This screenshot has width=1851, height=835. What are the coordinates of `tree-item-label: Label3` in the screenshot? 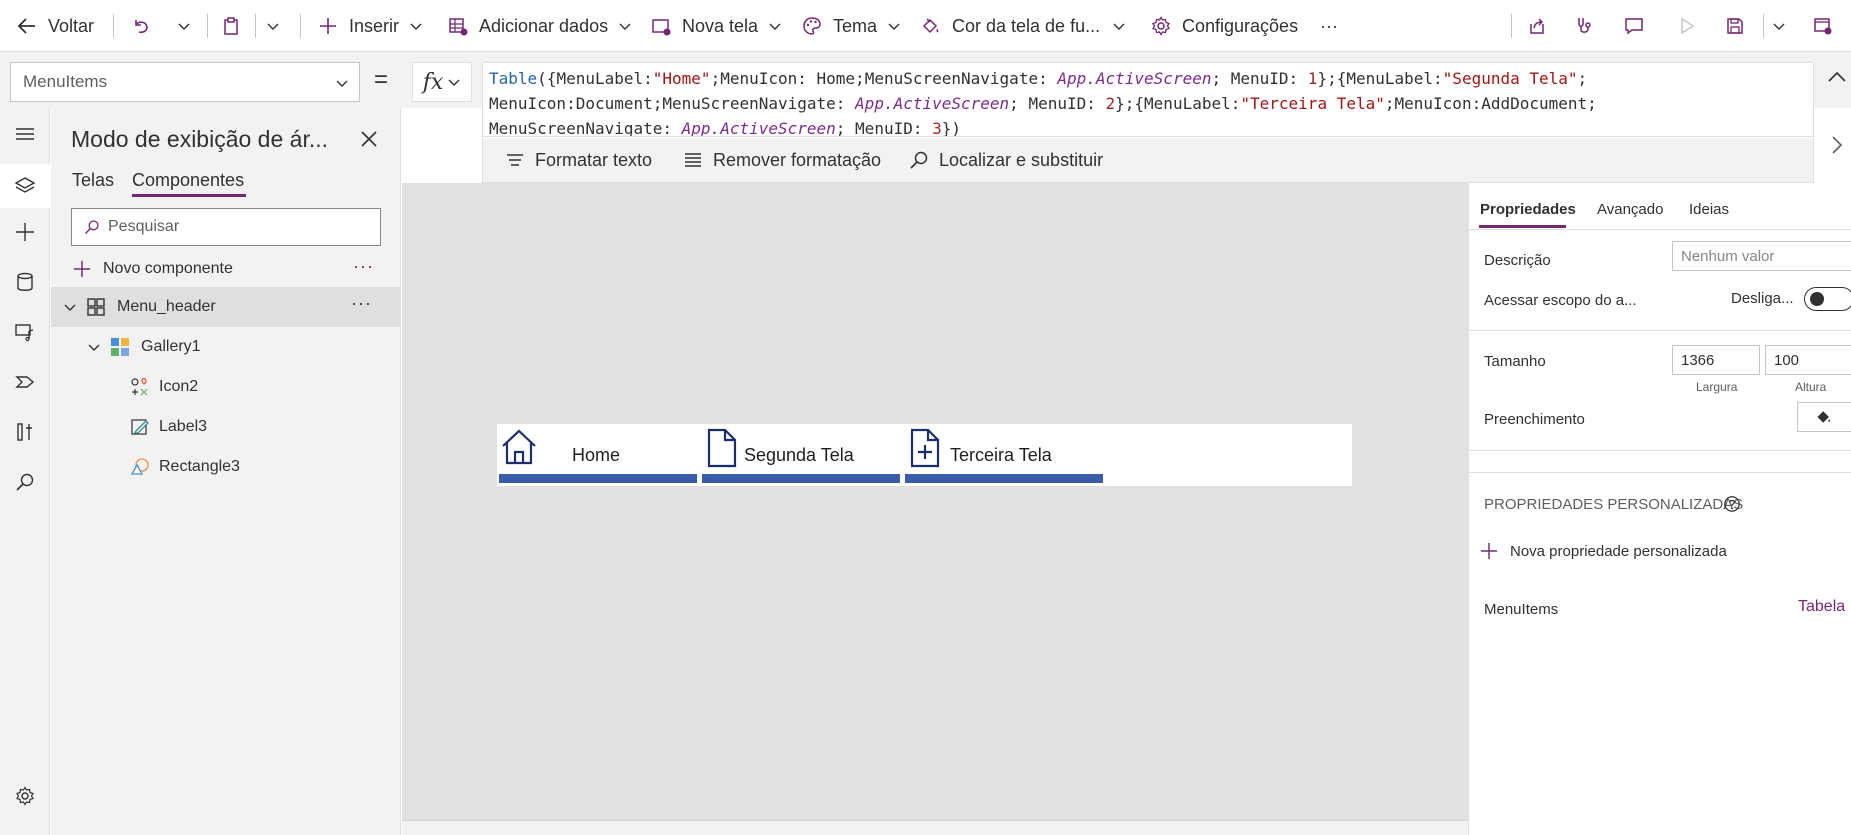 It's located at (183, 426).